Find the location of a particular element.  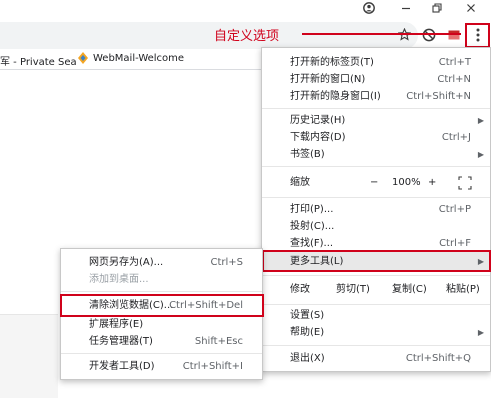

zoom-out-button: − is located at coordinates (374, 183).